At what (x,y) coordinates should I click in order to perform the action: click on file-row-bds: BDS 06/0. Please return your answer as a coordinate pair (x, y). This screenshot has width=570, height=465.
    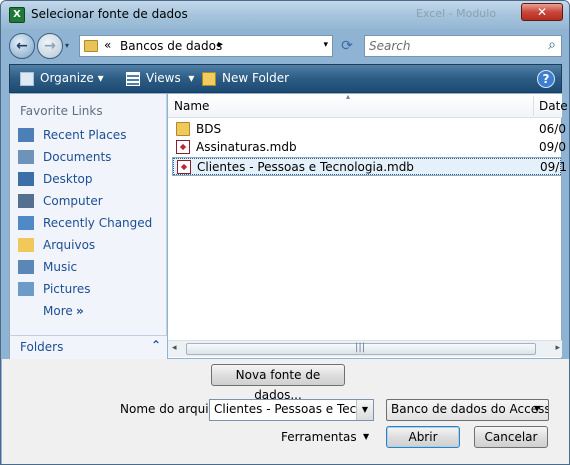
    Looking at the image, I should click on (369, 129).